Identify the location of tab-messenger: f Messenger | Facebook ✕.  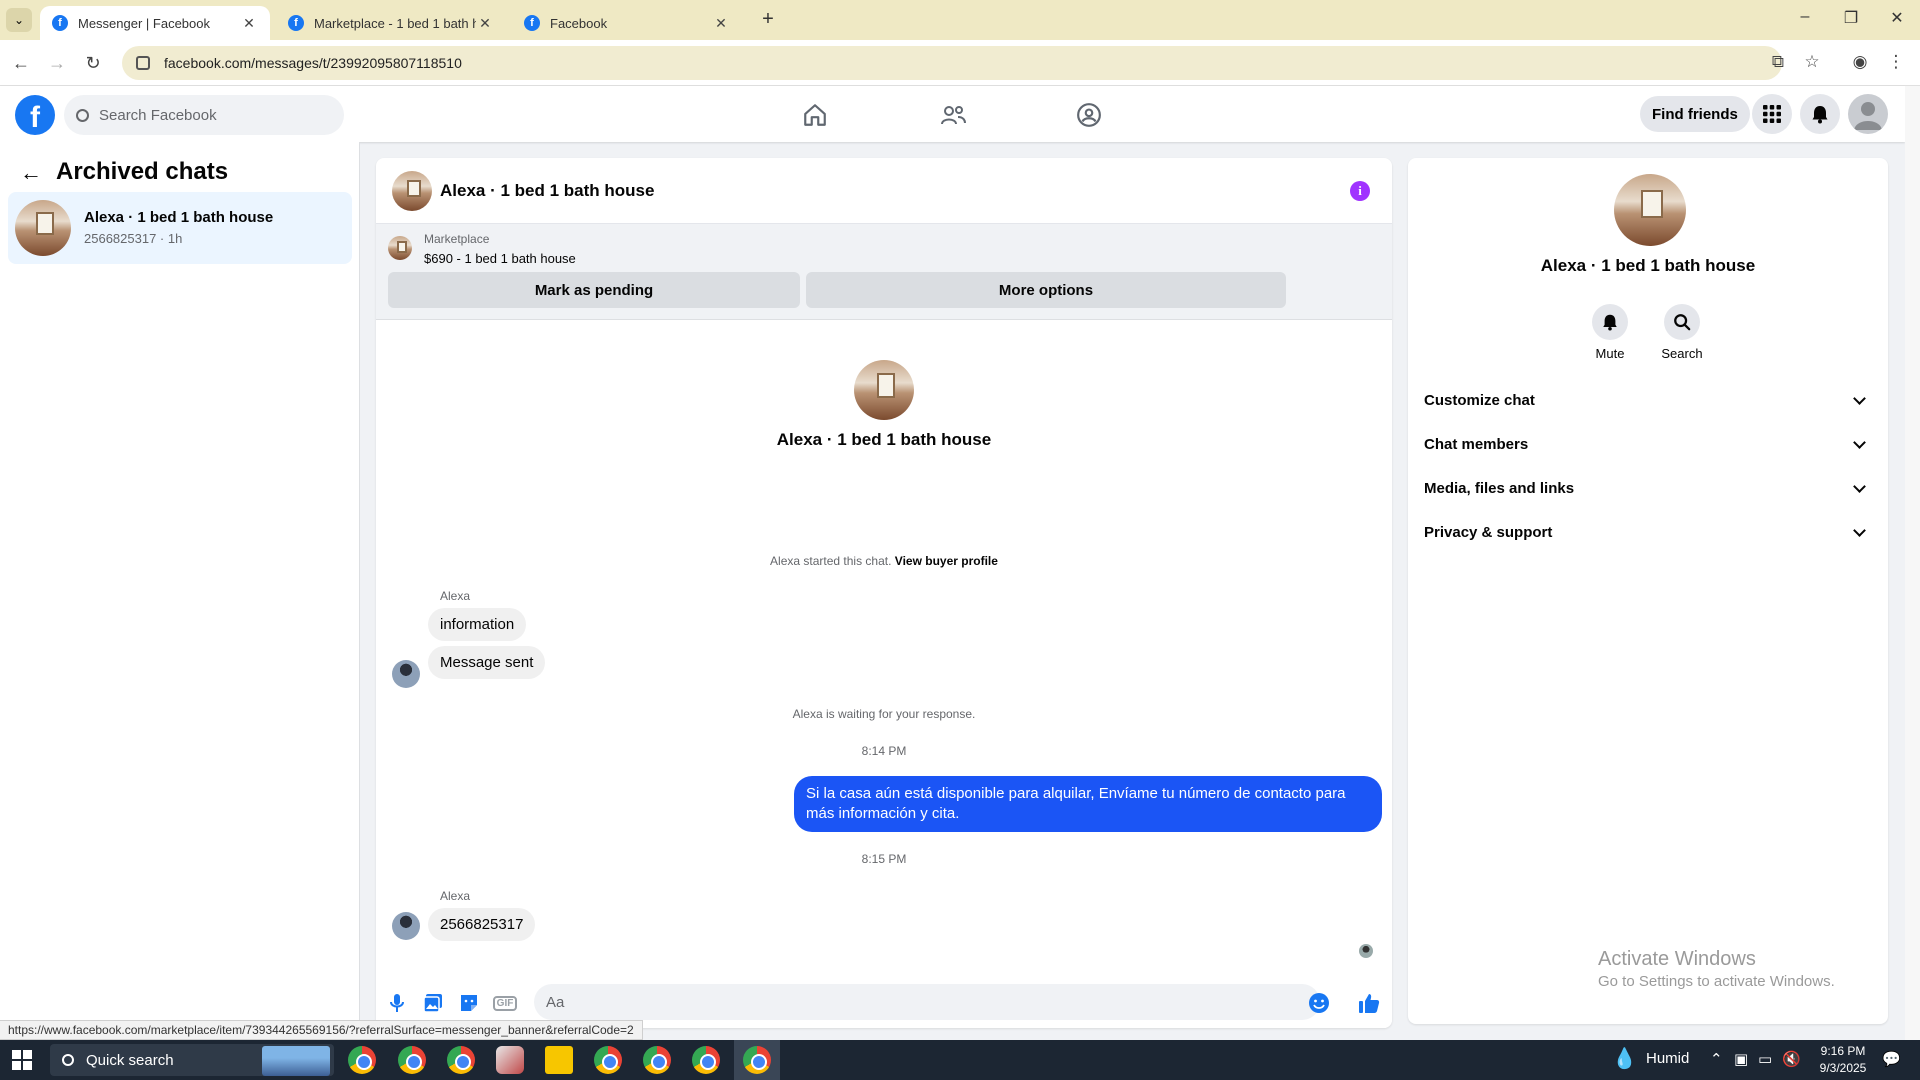
(155, 23).